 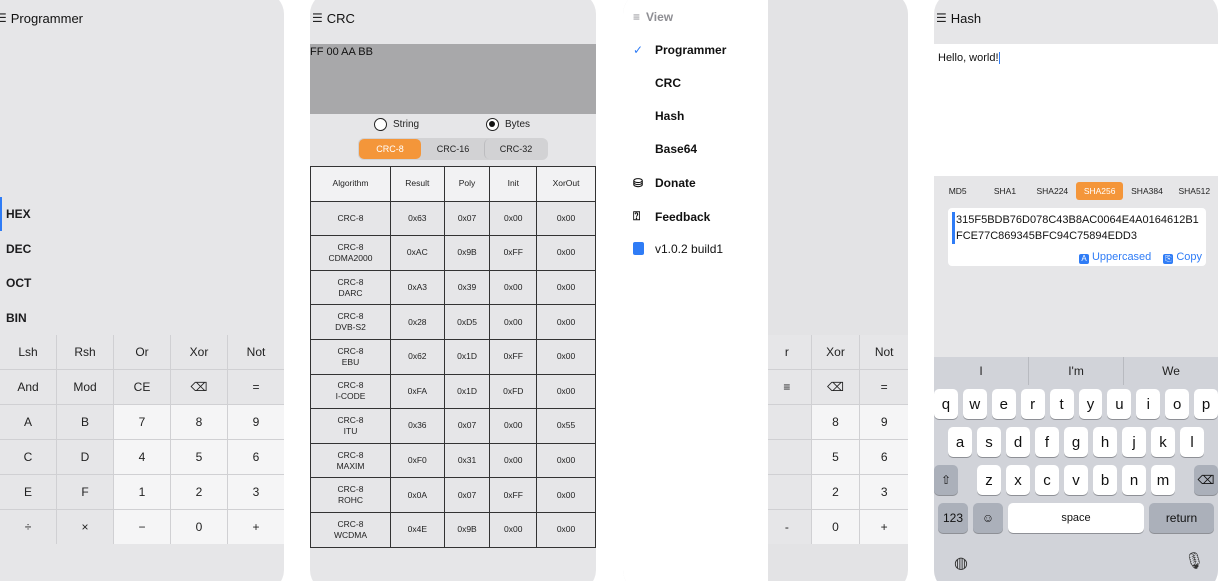 What do you see at coordinates (961, 563) in the screenshot?
I see `globe-icon: ◍` at bounding box center [961, 563].